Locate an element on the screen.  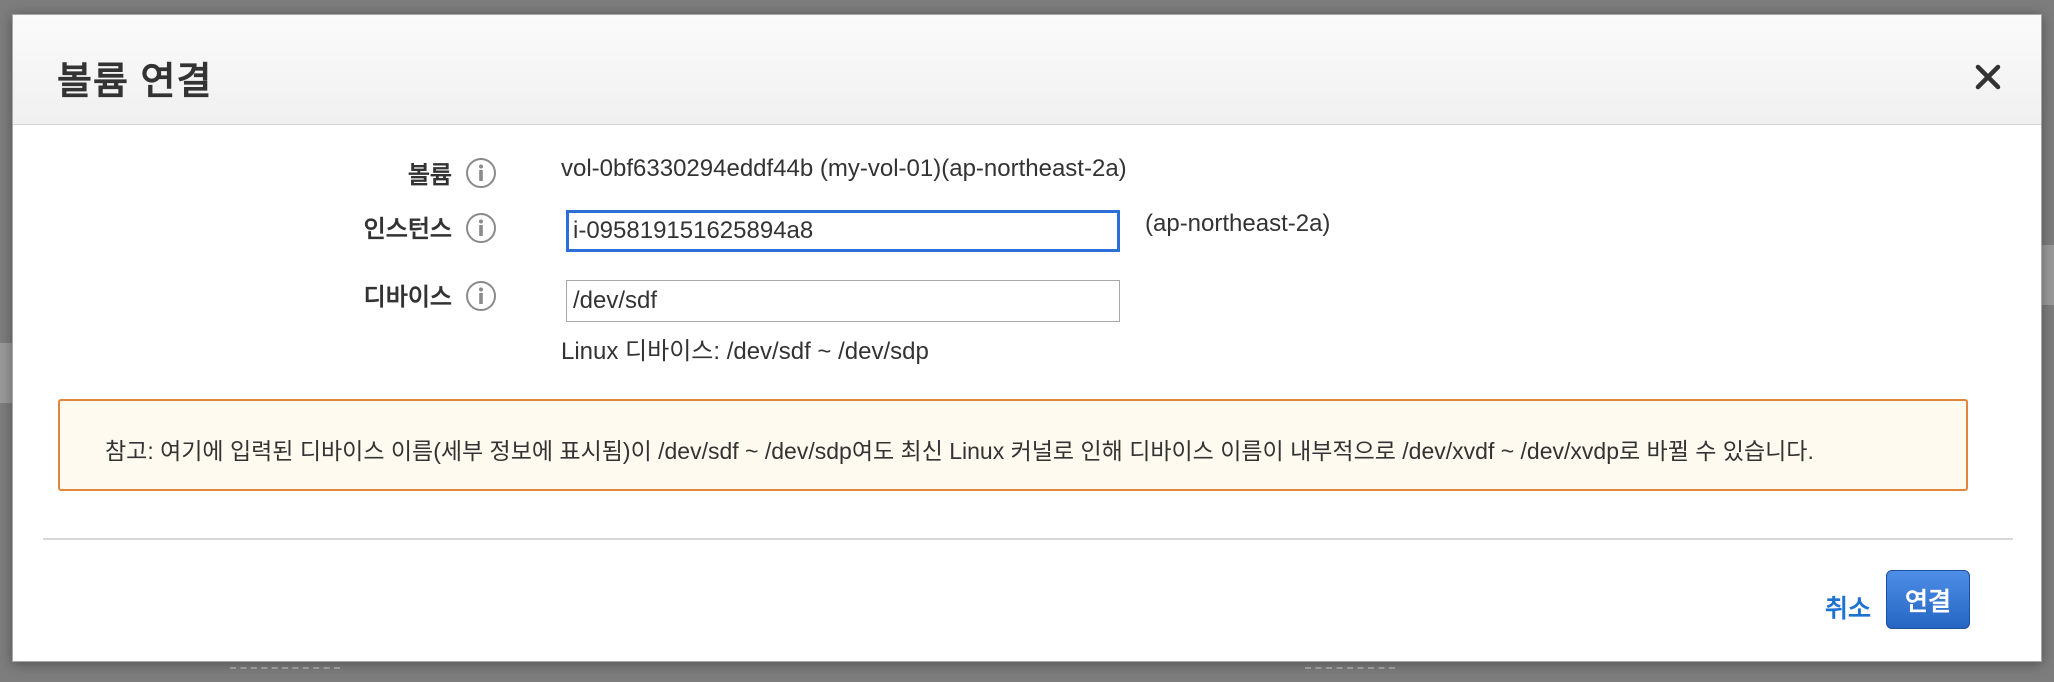
close-button is located at coordinates (1988, 77).